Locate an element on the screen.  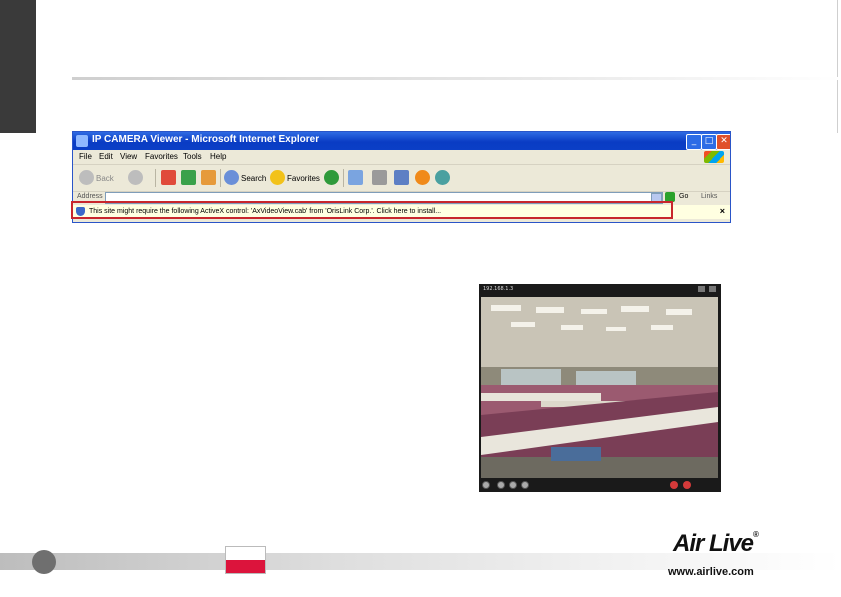
back-arrow-icon is located at coordinates (86, 177).